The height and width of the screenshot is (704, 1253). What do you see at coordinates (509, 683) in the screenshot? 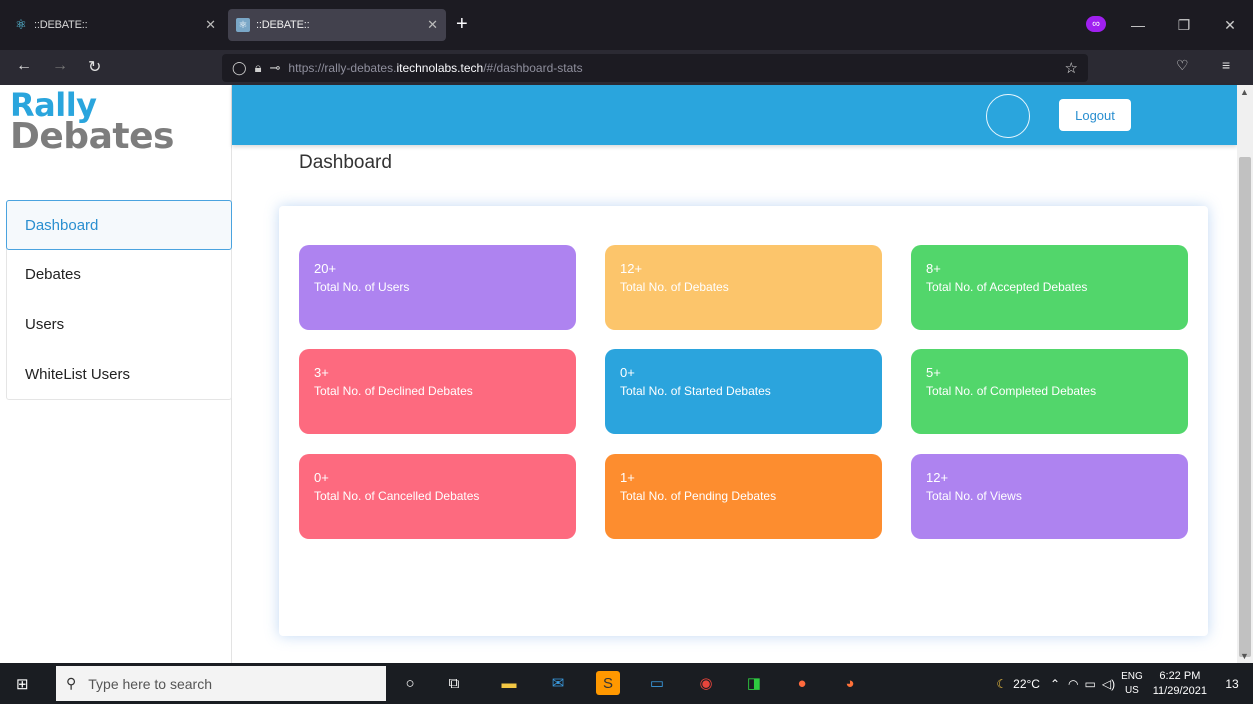
I see `file-explorer-icon: ▬` at bounding box center [509, 683].